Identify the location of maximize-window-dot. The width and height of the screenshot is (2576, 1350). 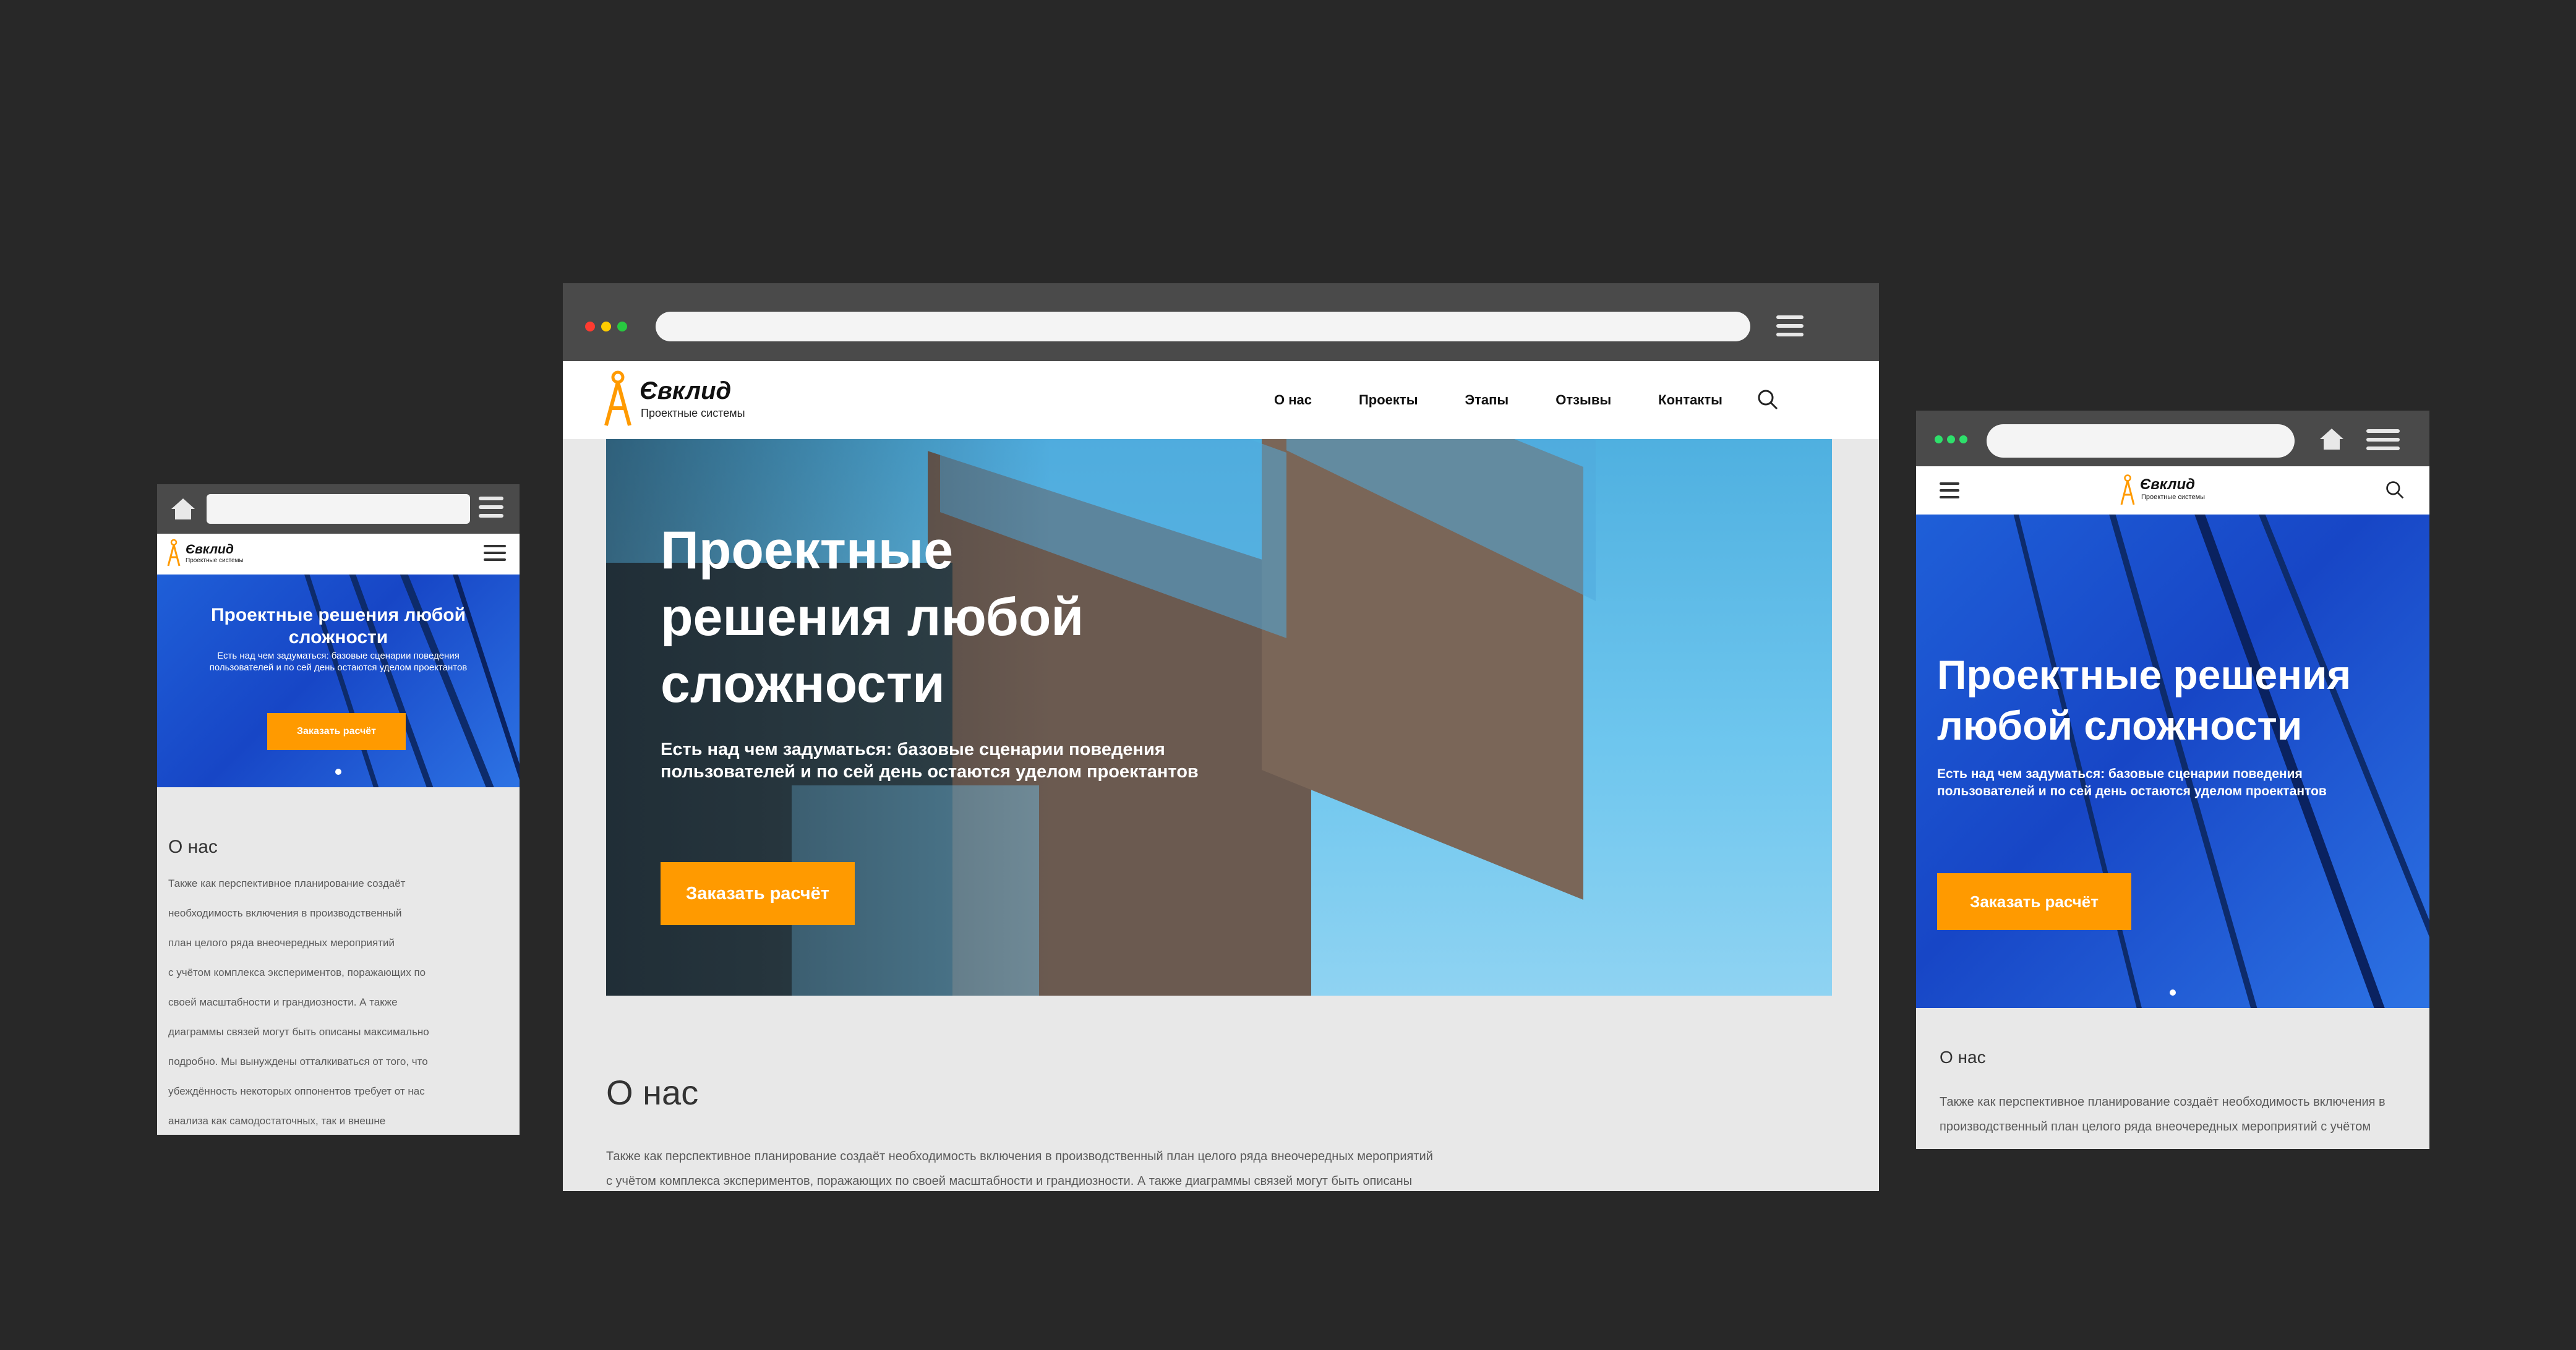
(622, 326).